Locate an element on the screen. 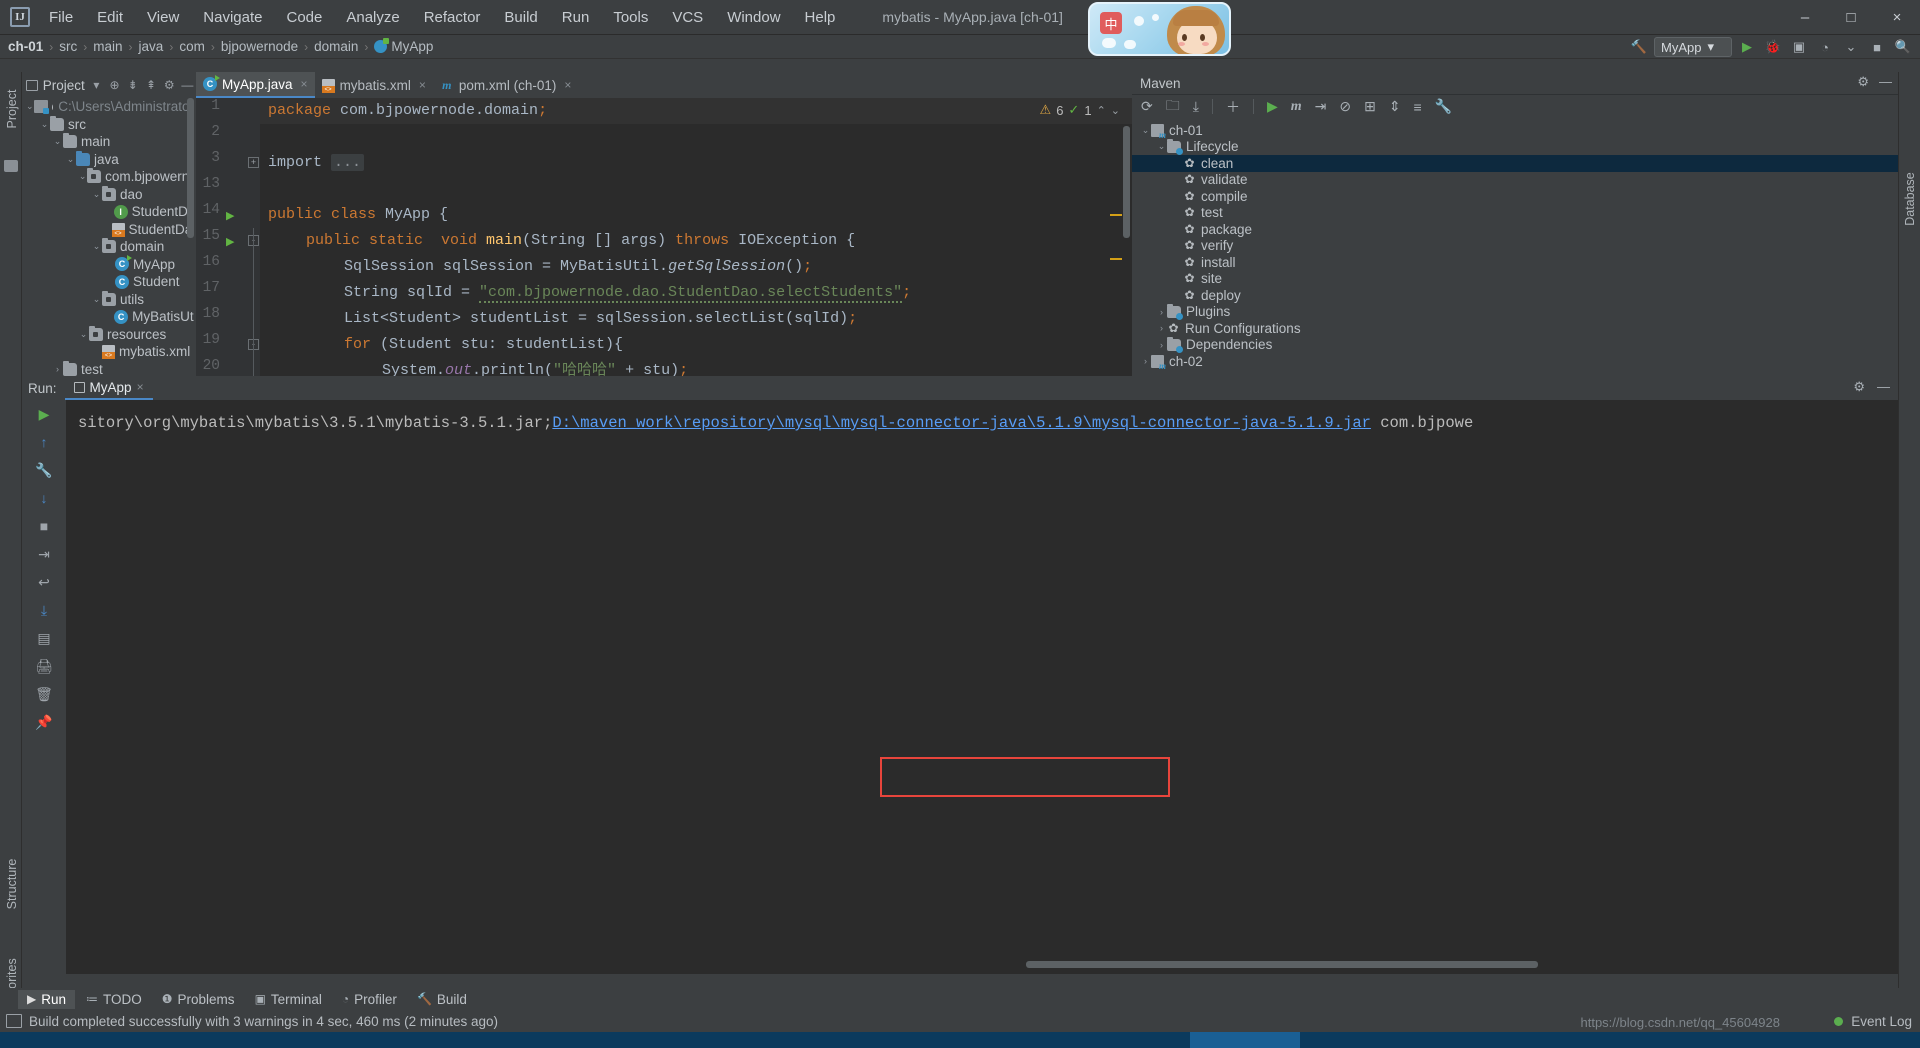 The width and height of the screenshot is (1920, 1048). menu-item-refactor: Refactor is located at coordinates (452, 17).